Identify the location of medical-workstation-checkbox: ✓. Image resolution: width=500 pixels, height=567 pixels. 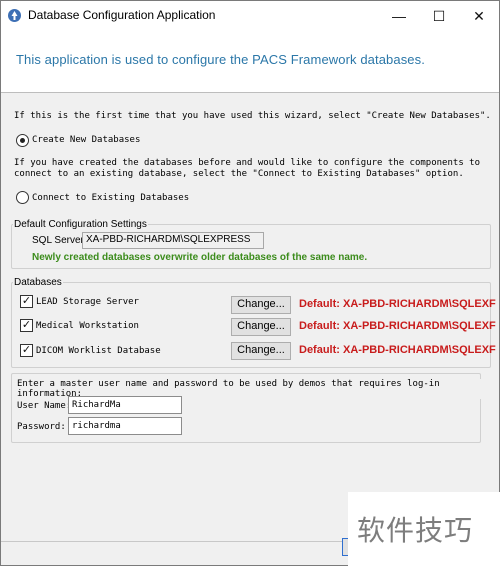
(26, 325).